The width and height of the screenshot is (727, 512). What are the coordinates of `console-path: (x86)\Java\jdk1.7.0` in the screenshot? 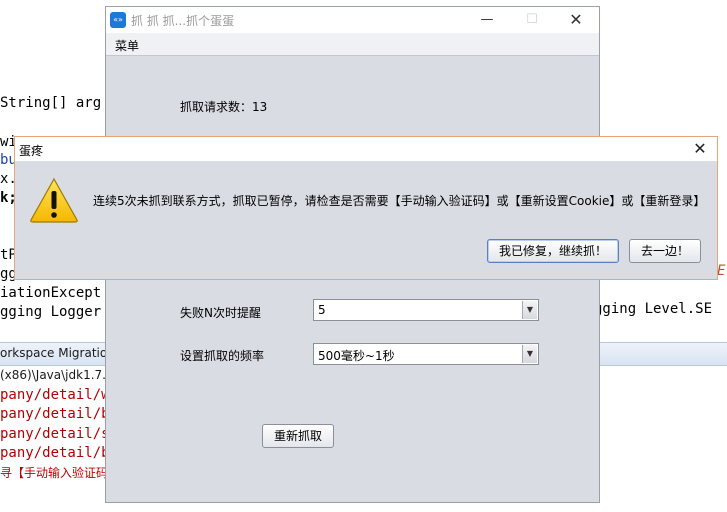 It's located at (57, 375).